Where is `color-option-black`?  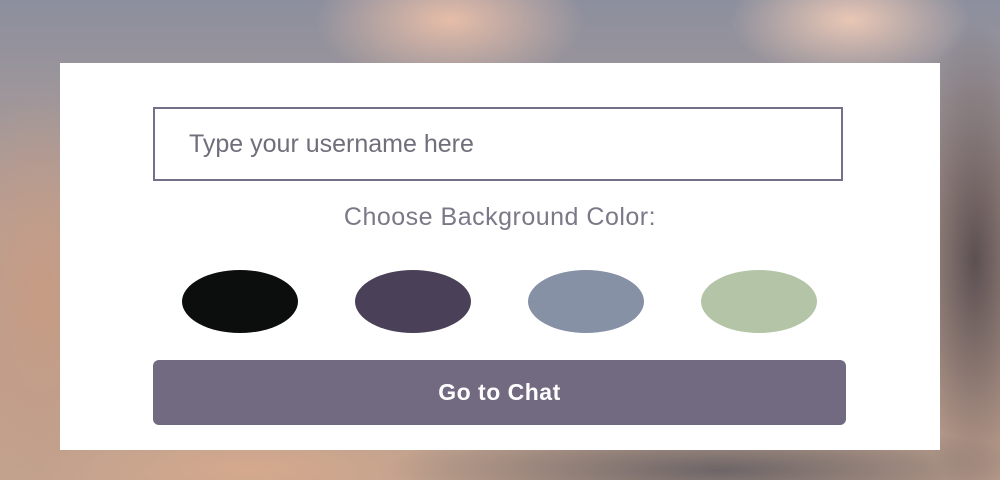
color-option-black is located at coordinates (240, 301).